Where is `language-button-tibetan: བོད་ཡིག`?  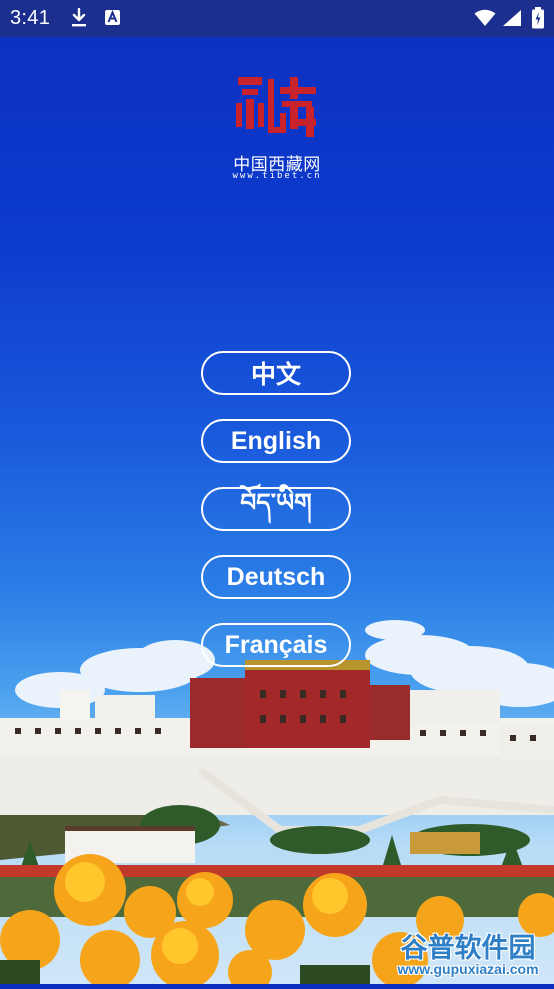
language-button-tibetan: བོད་ཡིག is located at coordinates (276, 509).